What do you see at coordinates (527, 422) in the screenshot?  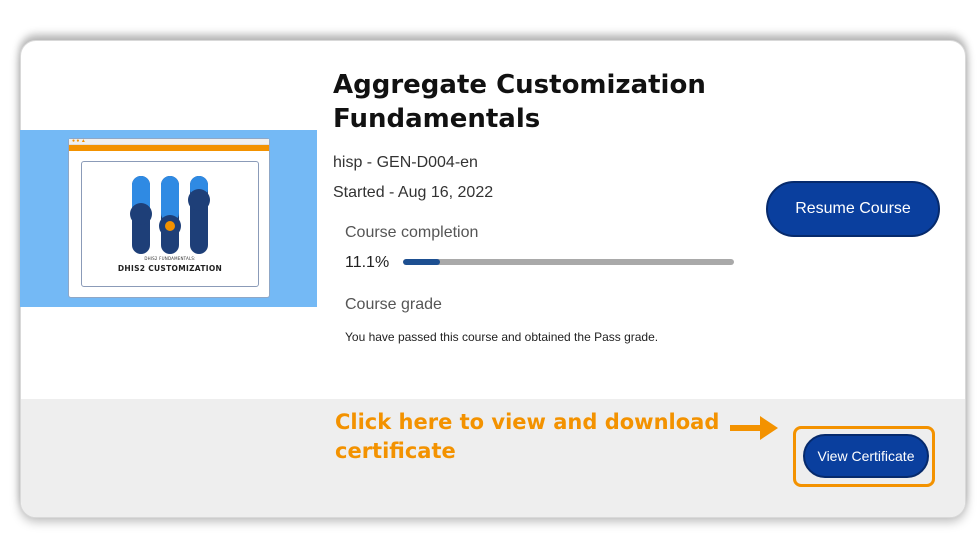 I see `callout-line1: Click here to view and download` at bounding box center [527, 422].